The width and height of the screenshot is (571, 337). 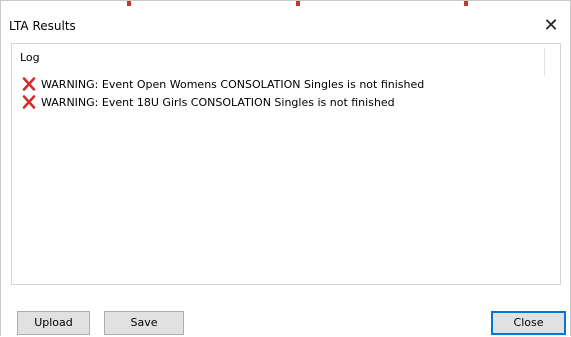 What do you see at coordinates (285, 4) in the screenshot?
I see `background-window-edge` at bounding box center [285, 4].